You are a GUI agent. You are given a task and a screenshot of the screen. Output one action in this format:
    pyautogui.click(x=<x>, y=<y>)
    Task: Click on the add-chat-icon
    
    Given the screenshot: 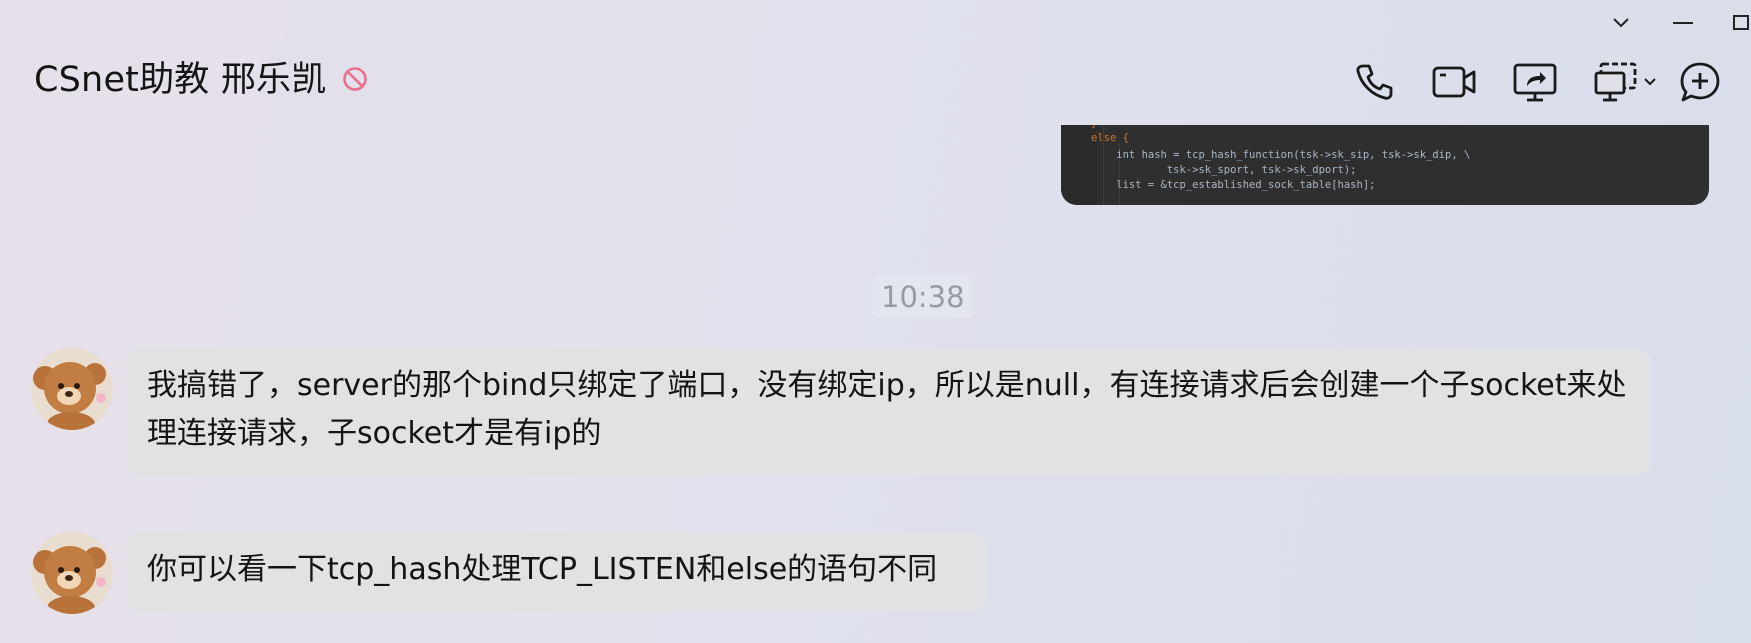 What is the action you would take?
    pyautogui.click(x=1700, y=82)
    